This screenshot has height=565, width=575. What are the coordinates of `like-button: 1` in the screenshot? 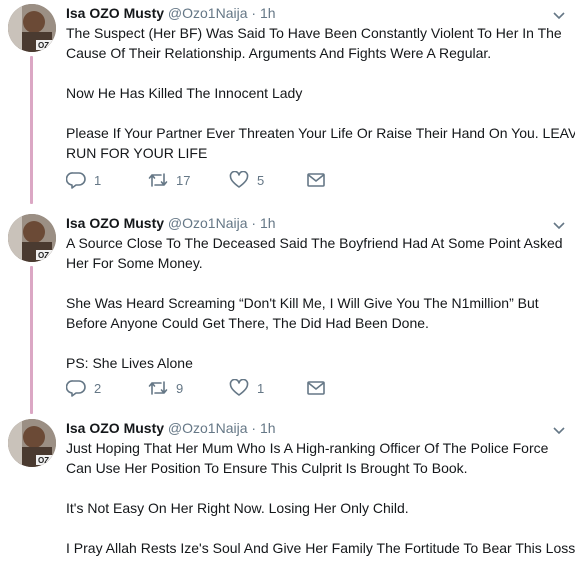 It's located at (246, 388).